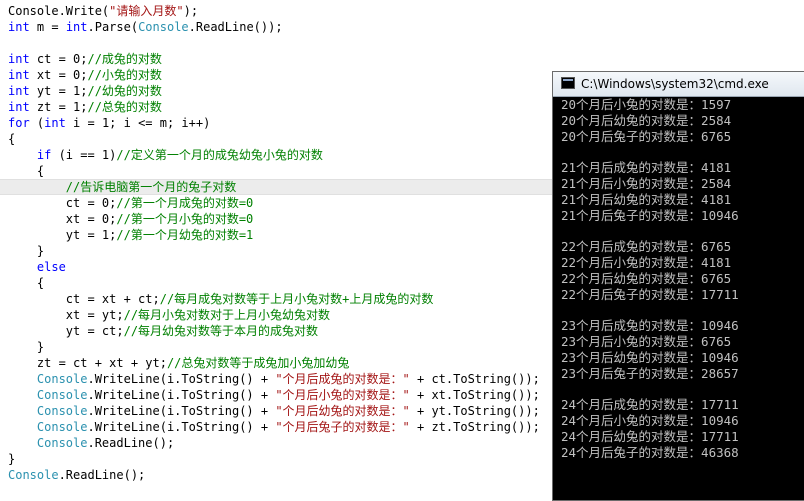 The width and height of the screenshot is (804, 501). I want to click on code-line: yt = ct;//每月幼兔对数等于本月的成兔对数, so click(163, 331).